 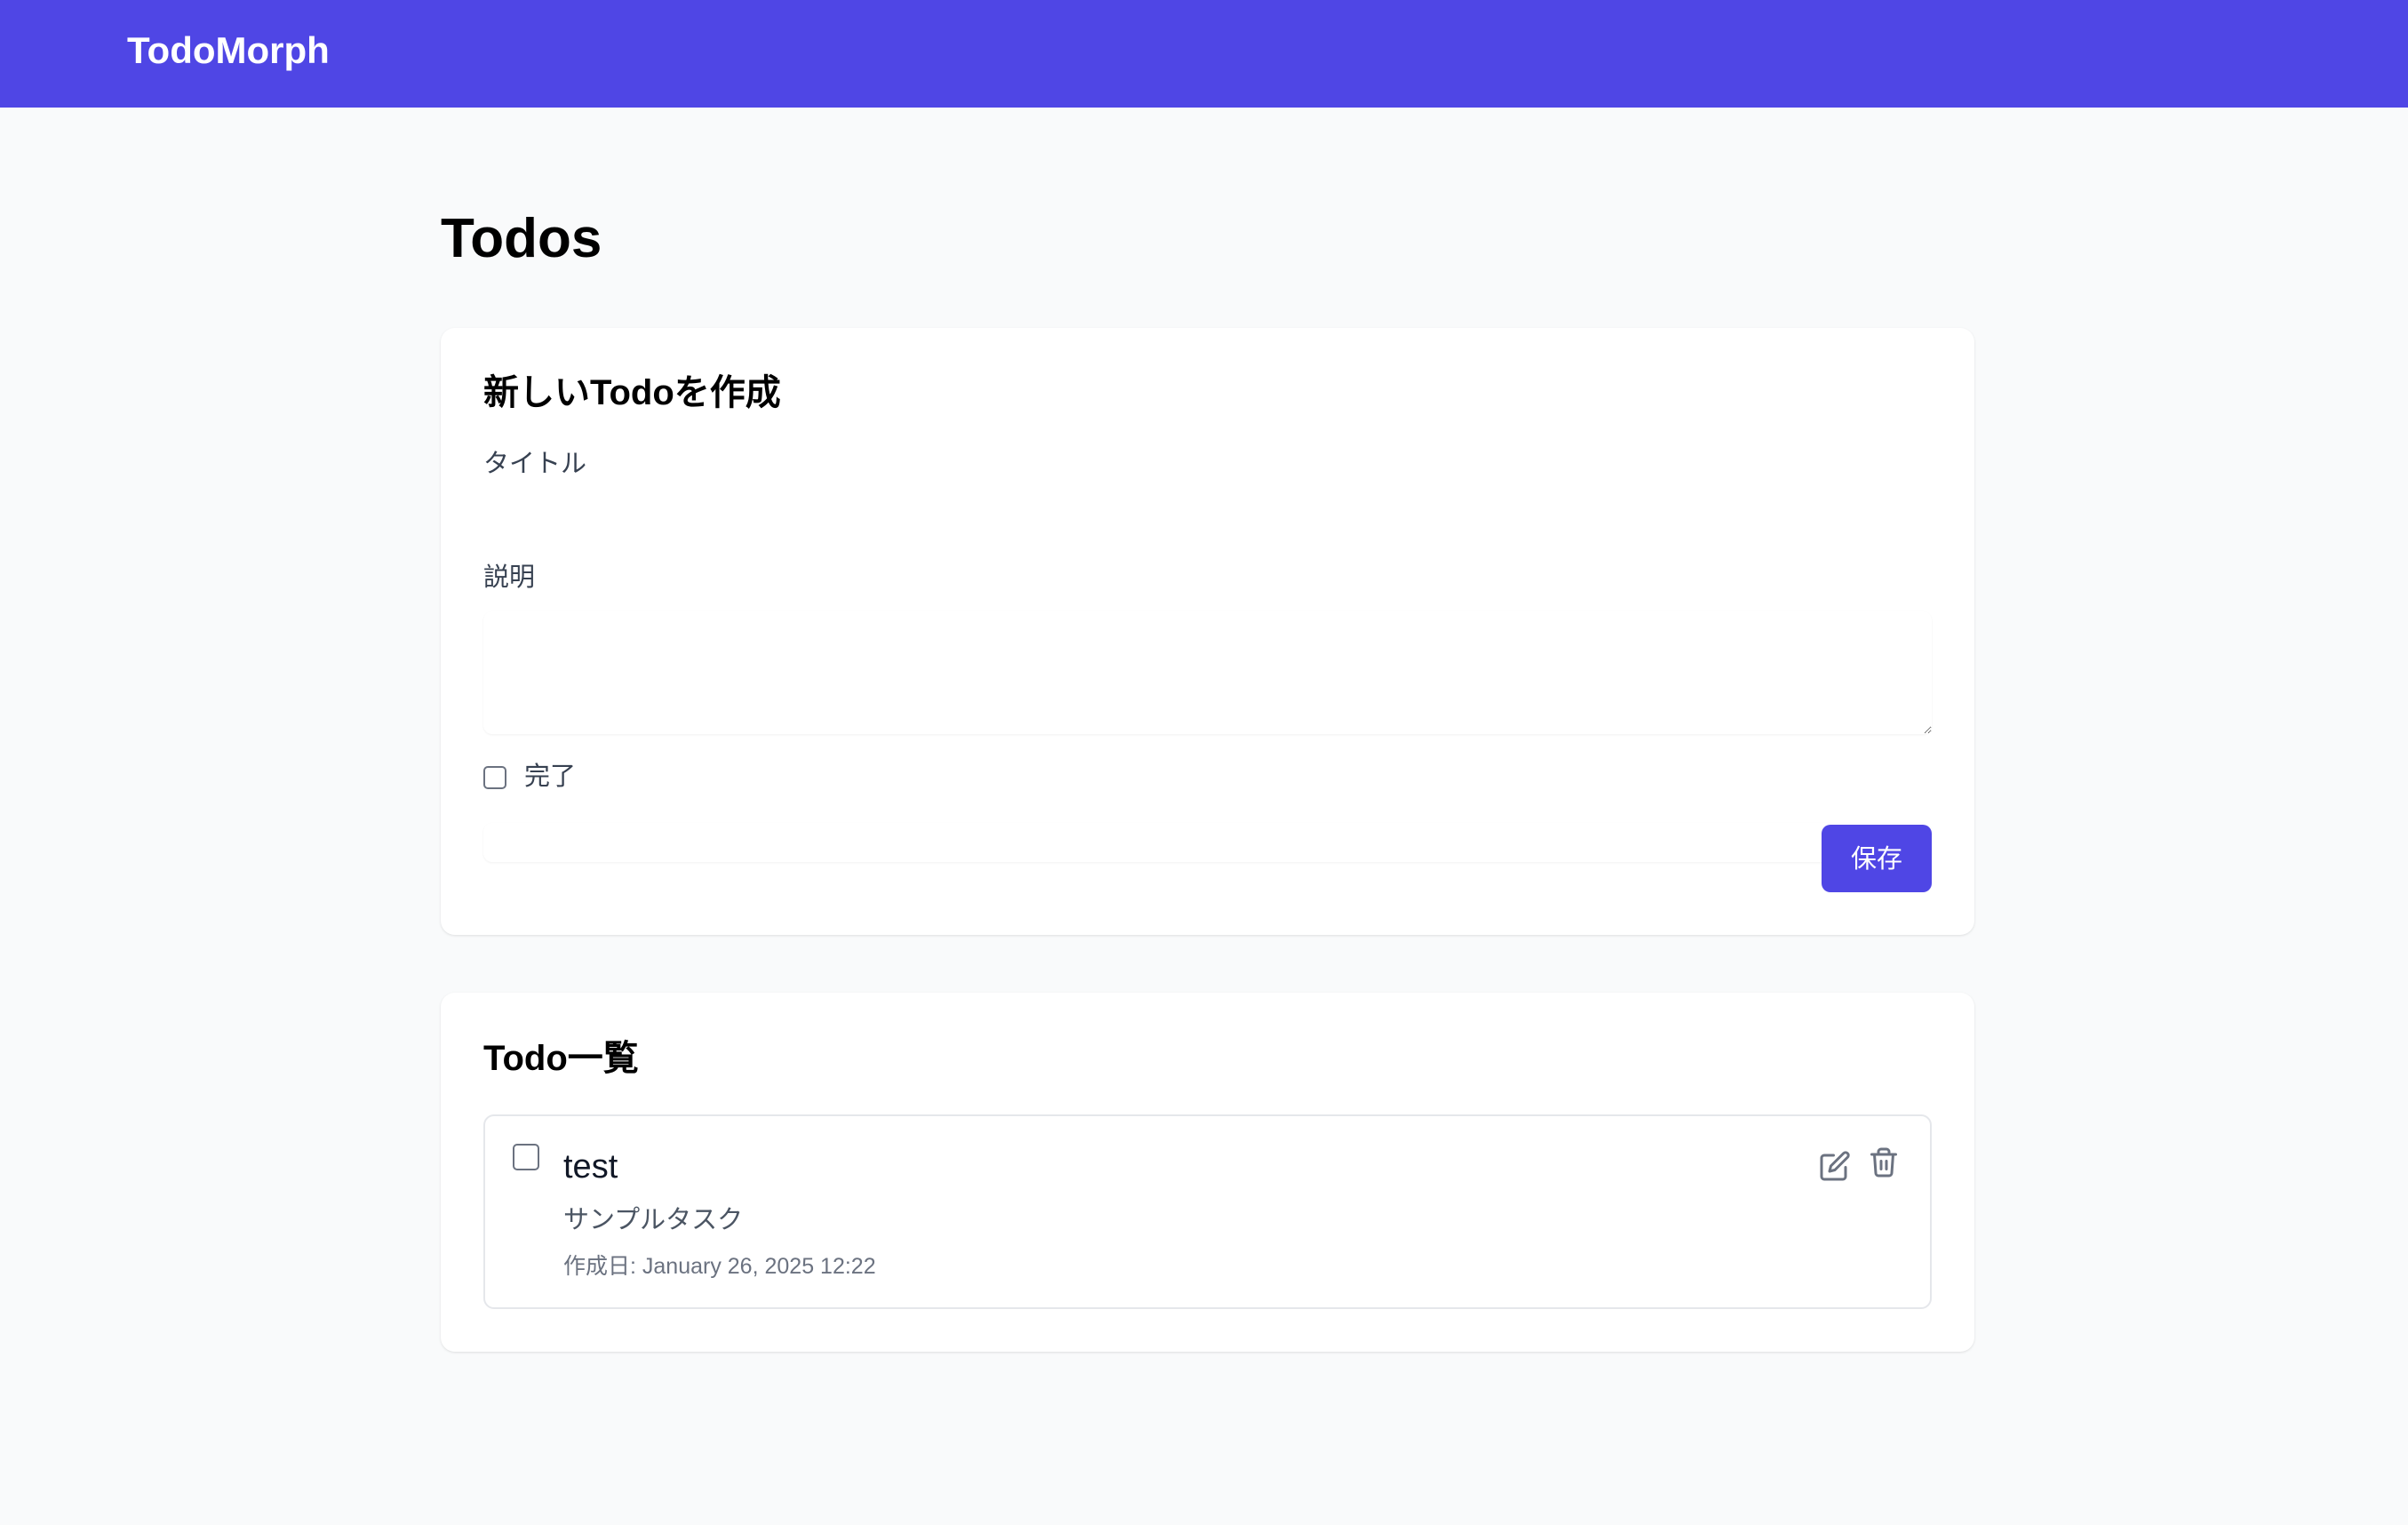 I want to click on todo-complete-checkbox, so click(x=526, y=1157).